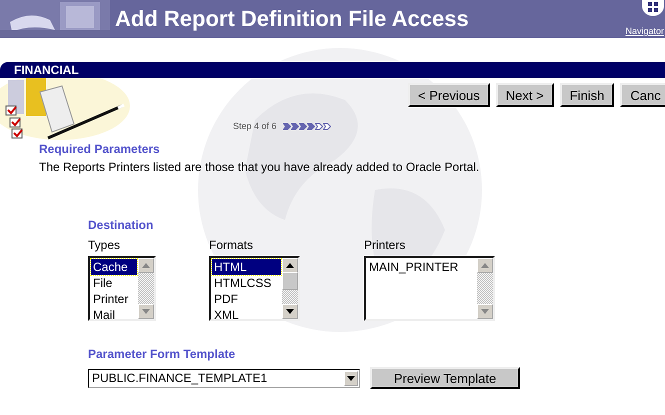 Image resolution: width=665 pixels, height=415 pixels. Describe the element at coordinates (246, 315) in the screenshot. I see `list-option: XML` at that location.